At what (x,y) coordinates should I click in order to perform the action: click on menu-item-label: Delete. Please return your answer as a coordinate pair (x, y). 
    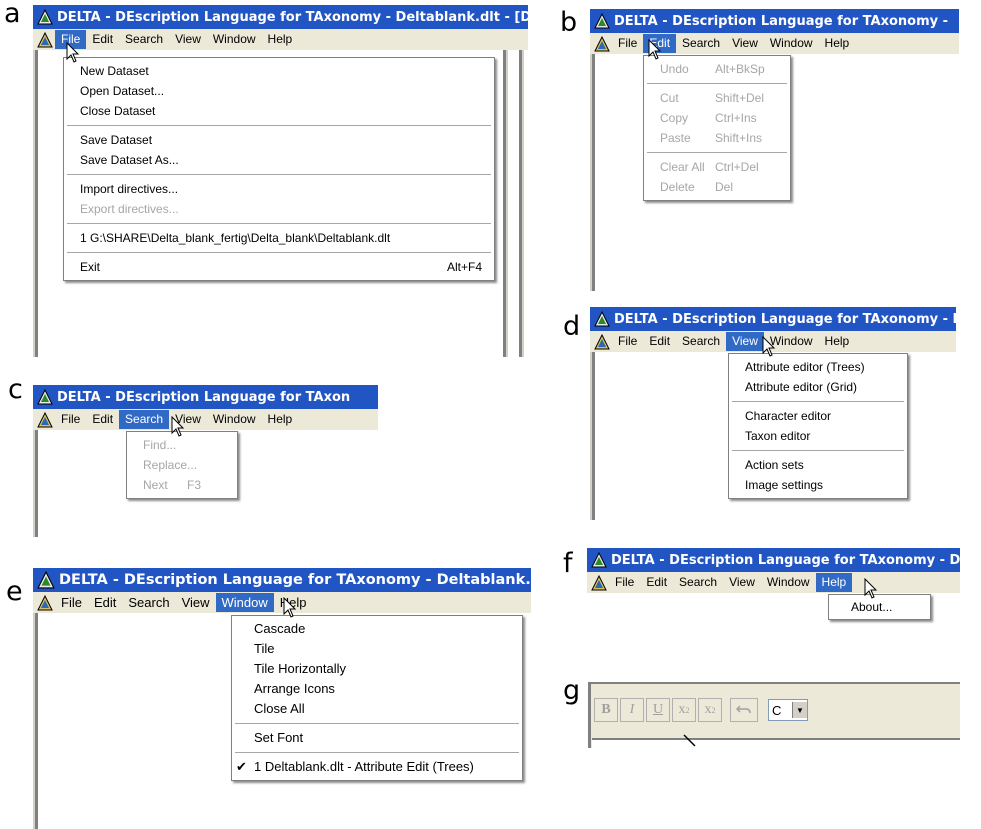
    Looking at the image, I should click on (677, 187).